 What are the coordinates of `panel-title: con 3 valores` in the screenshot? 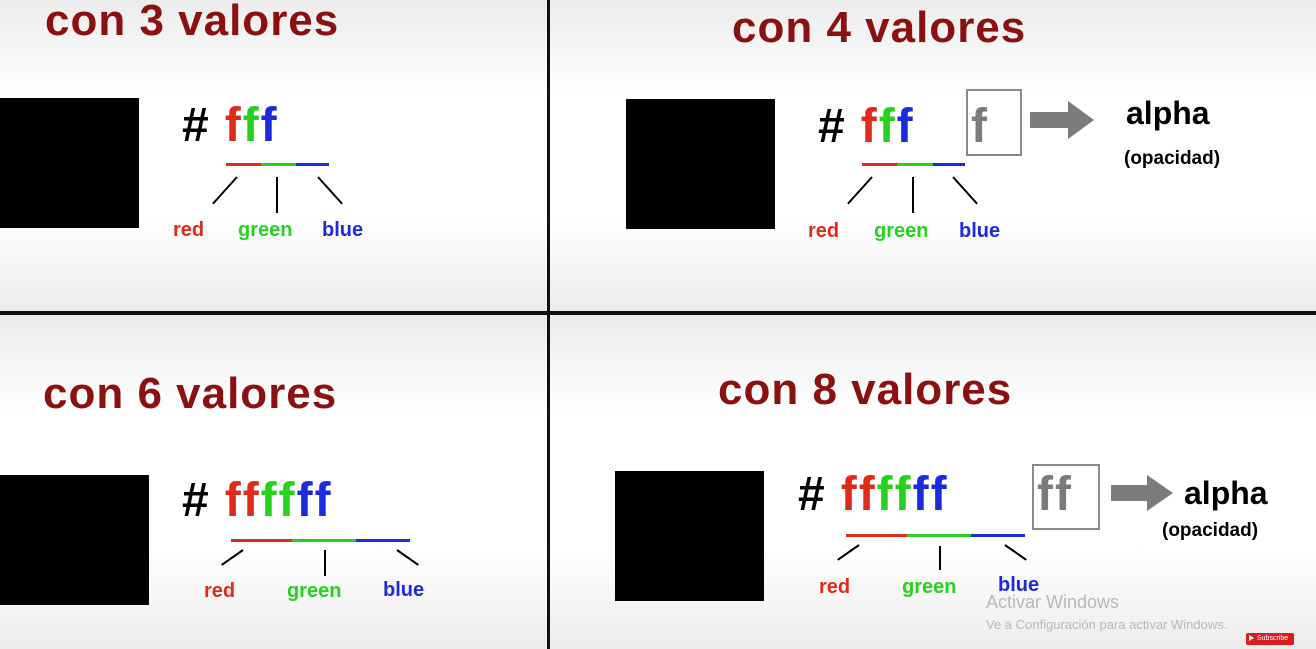 It's located at (192, 22).